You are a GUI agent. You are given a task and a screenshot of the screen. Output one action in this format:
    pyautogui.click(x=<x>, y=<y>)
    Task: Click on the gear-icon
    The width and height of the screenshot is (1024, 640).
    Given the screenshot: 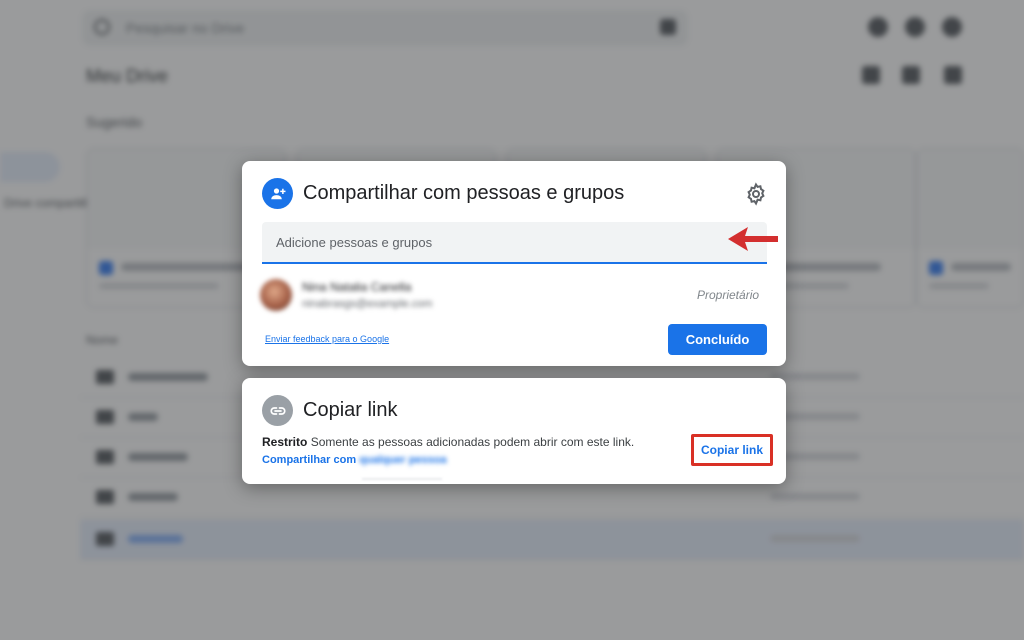 What is the action you would take?
    pyautogui.click(x=756, y=194)
    